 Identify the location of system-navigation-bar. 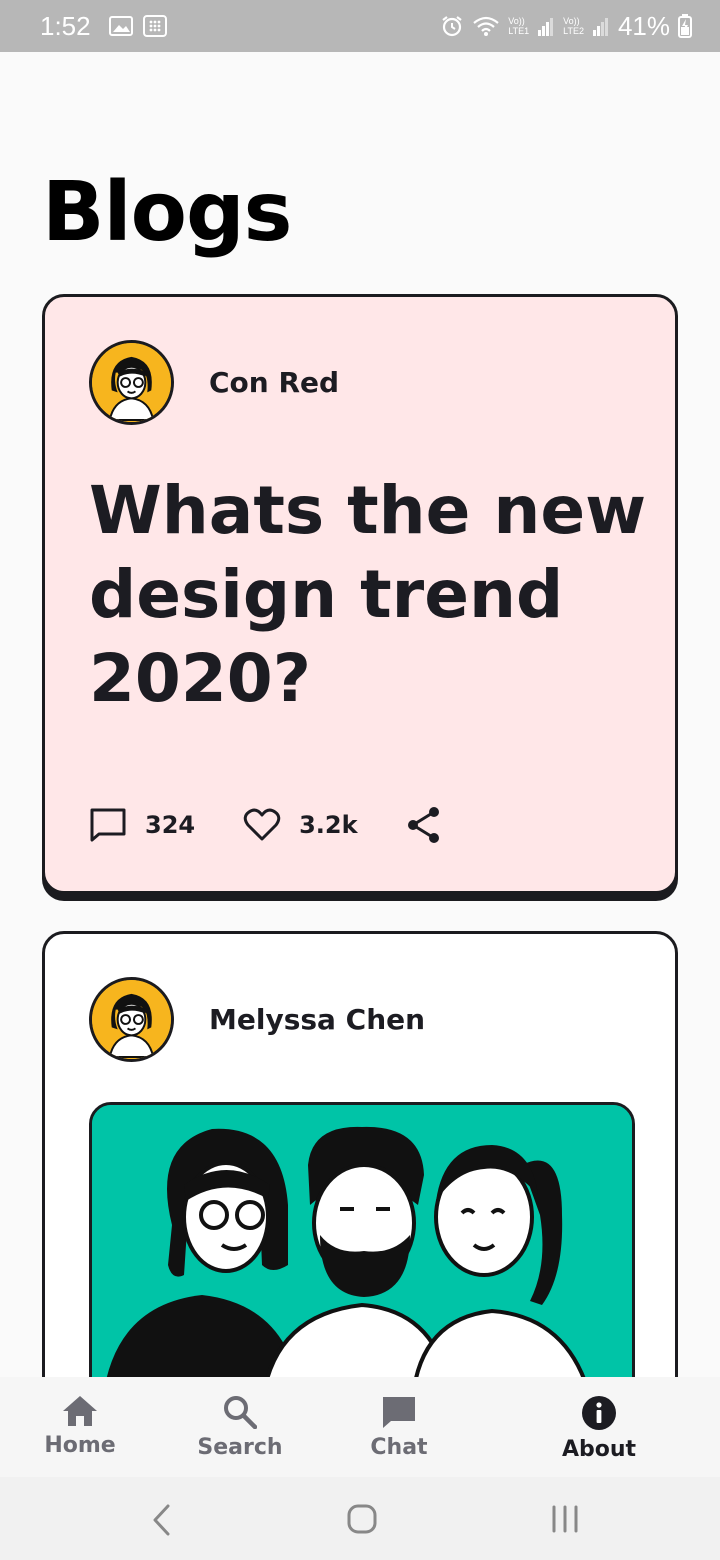
(360, 1518).